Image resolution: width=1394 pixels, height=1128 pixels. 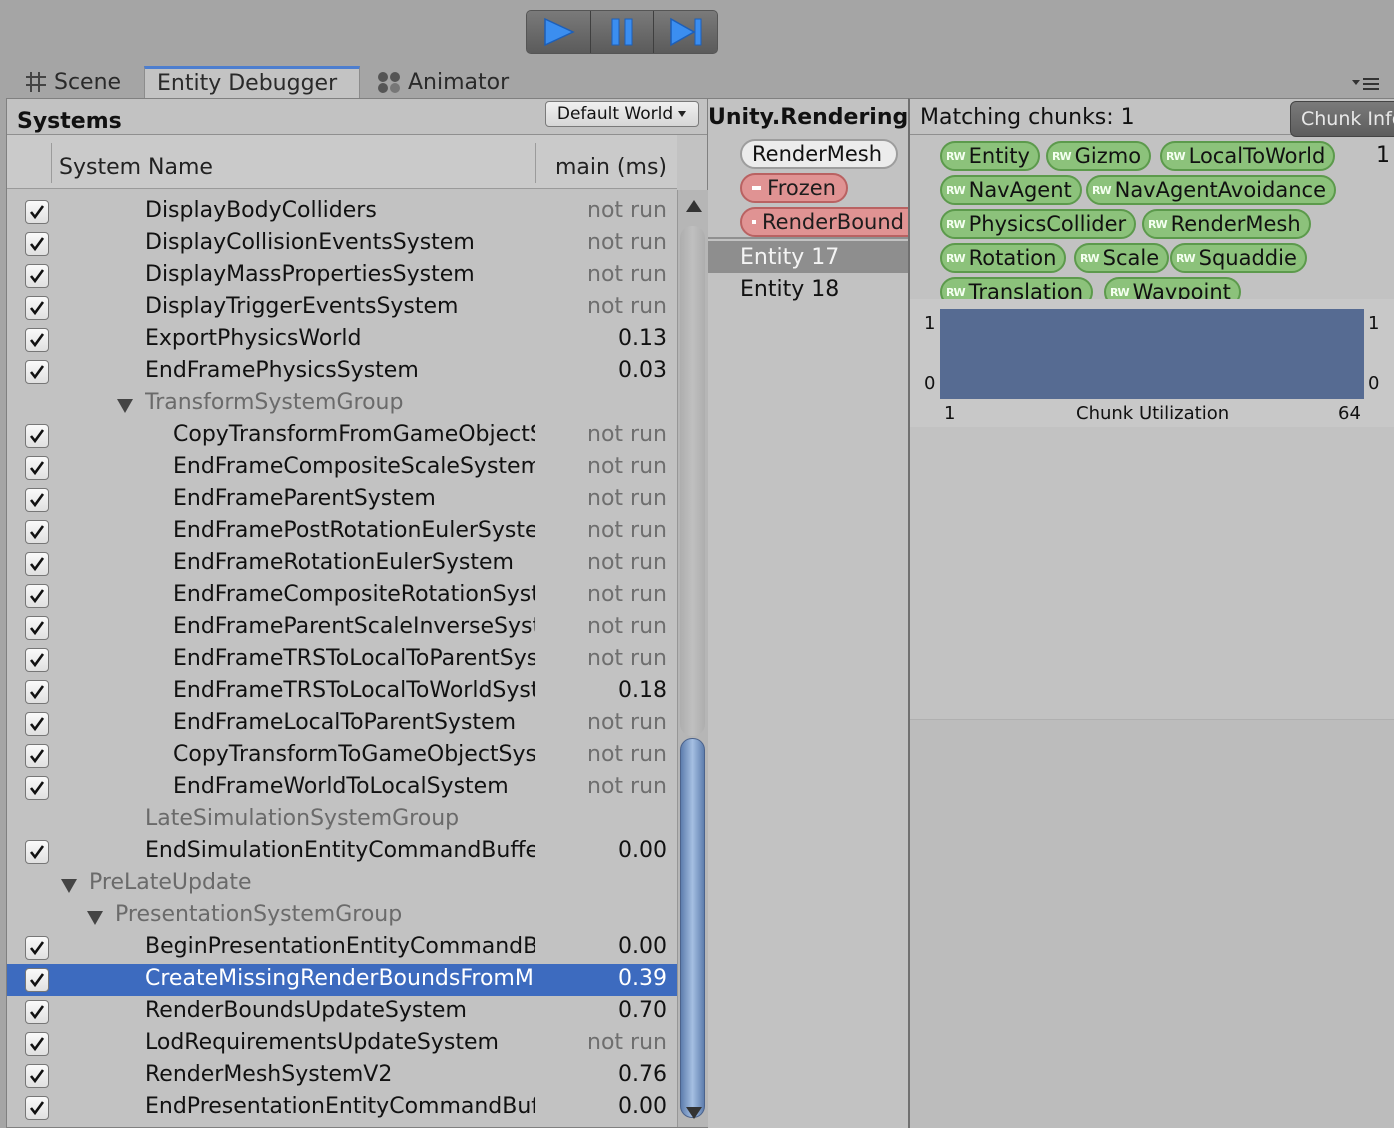 I want to click on chunk-info-button: Chunk Info, so click(x=1342, y=119).